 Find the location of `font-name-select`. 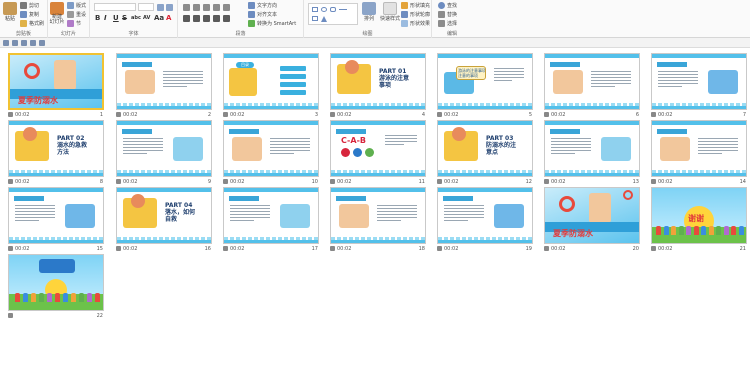

font-name-select is located at coordinates (115, 7).